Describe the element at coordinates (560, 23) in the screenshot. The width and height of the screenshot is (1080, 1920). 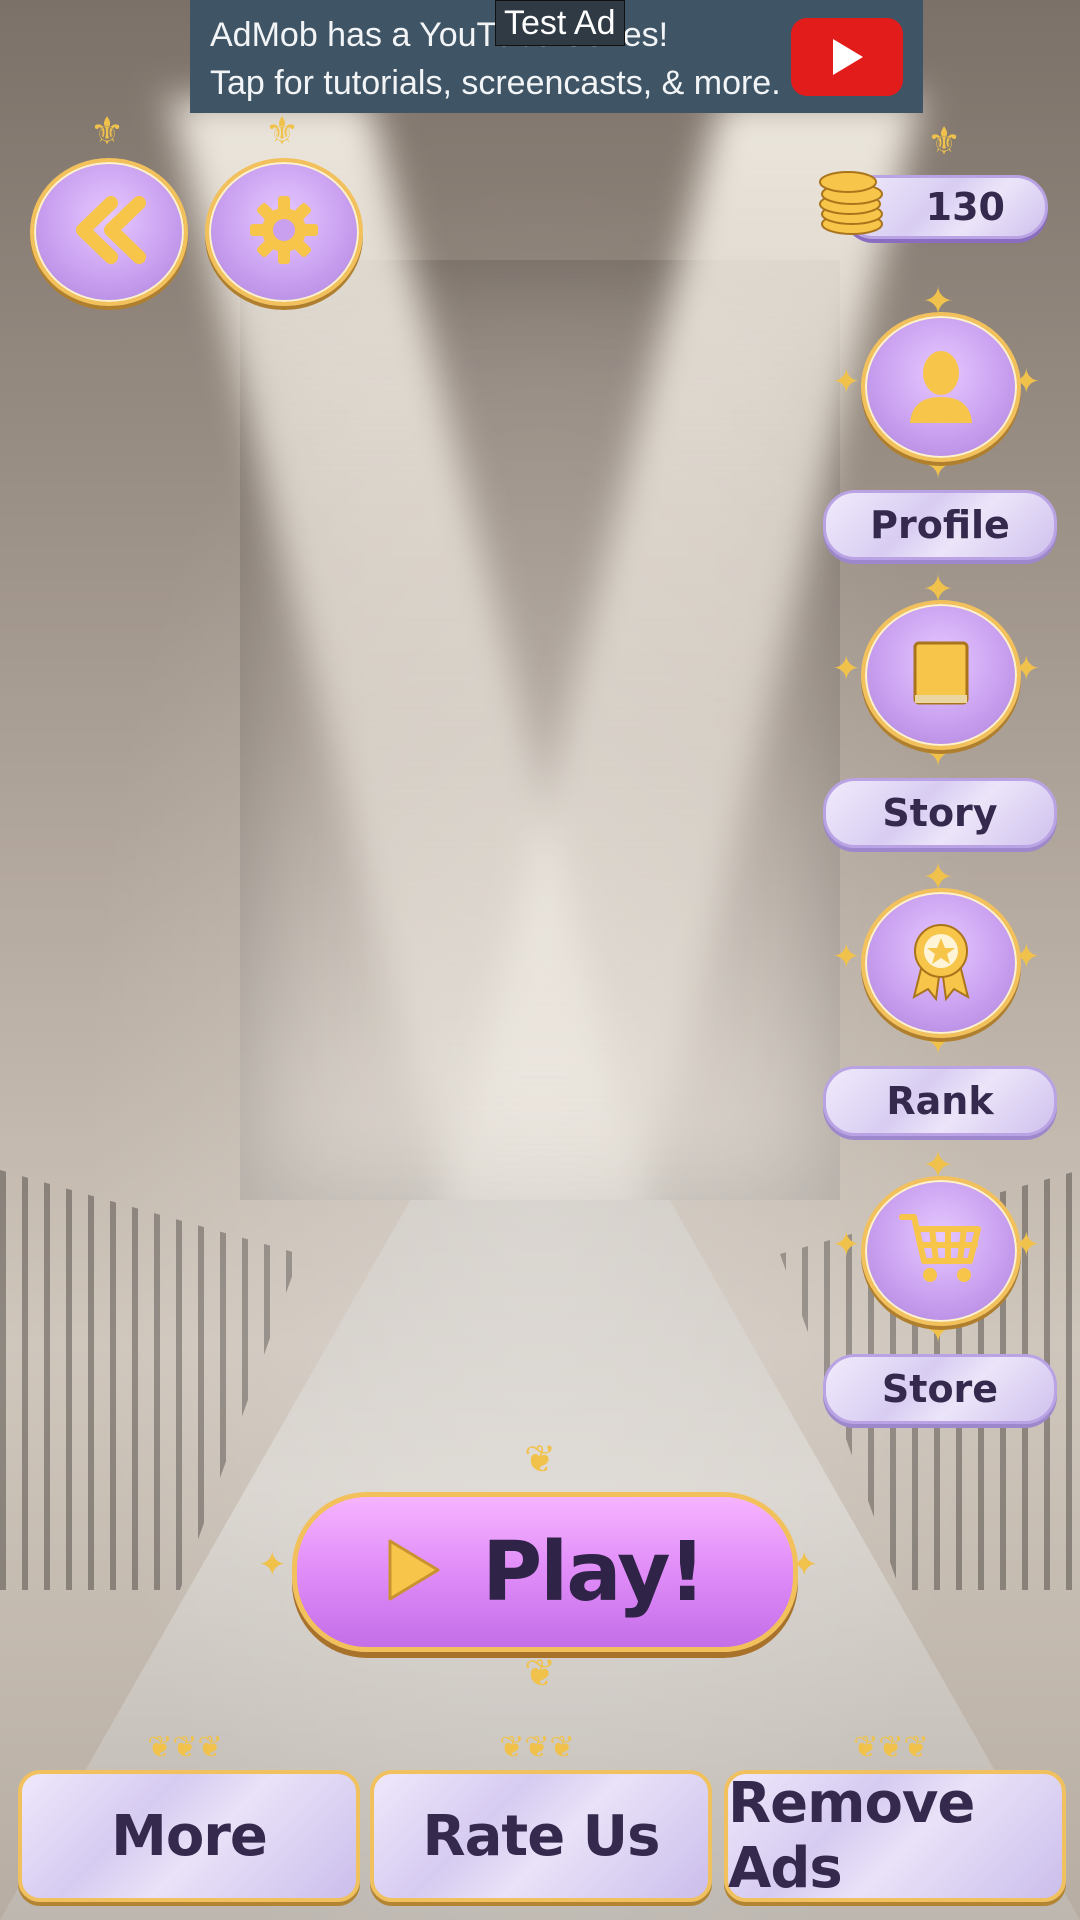
I see `test-ad-tag: Test Ad` at that location.